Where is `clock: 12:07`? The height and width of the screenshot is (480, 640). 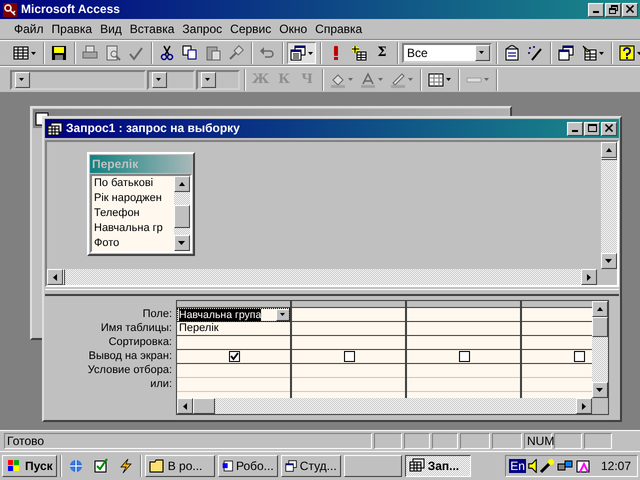
clock: 12:07 is located at coordinates (615, 466).